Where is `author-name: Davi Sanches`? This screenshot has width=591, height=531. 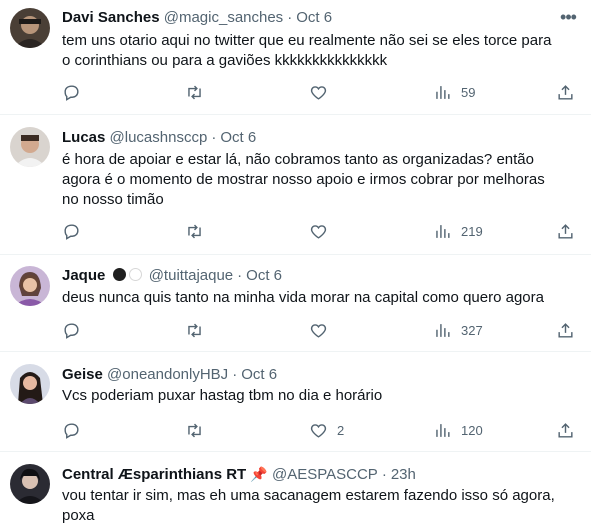 author-name: Davi Sanches is located at coordinates (111, 17).